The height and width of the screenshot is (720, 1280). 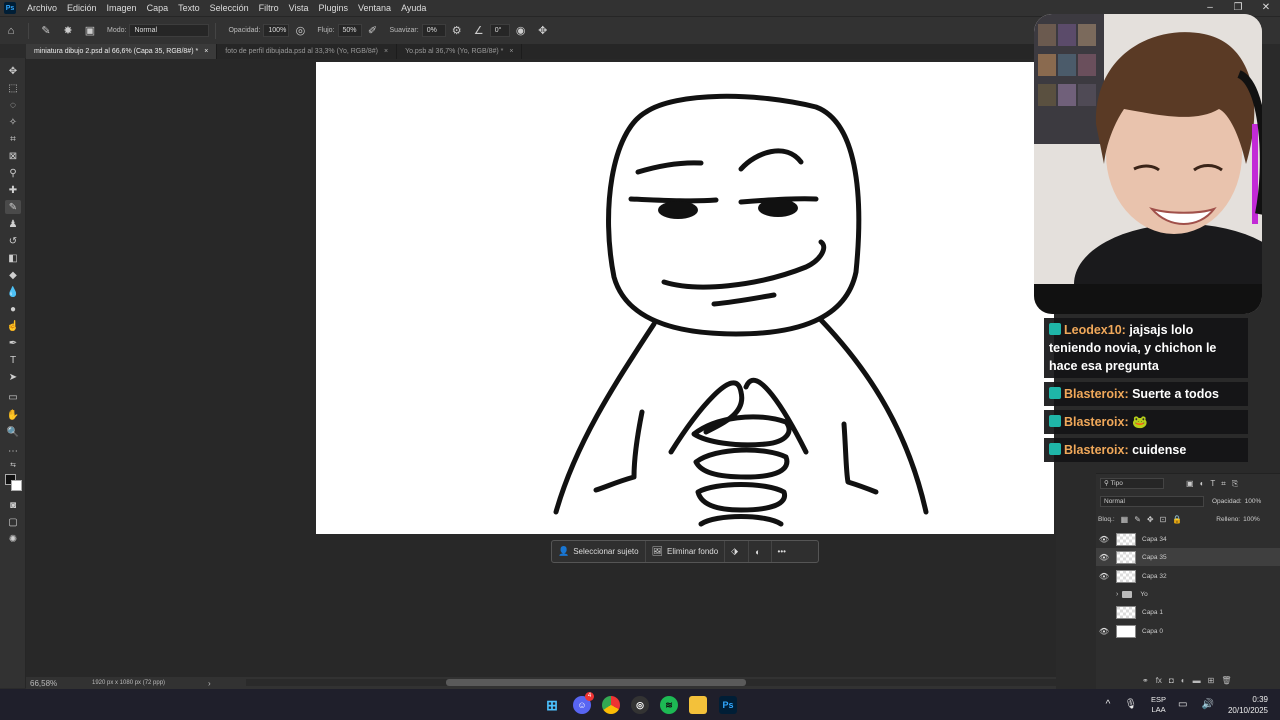 I want to click on zoom-level: 66,58%, so click(x=43, y=683).